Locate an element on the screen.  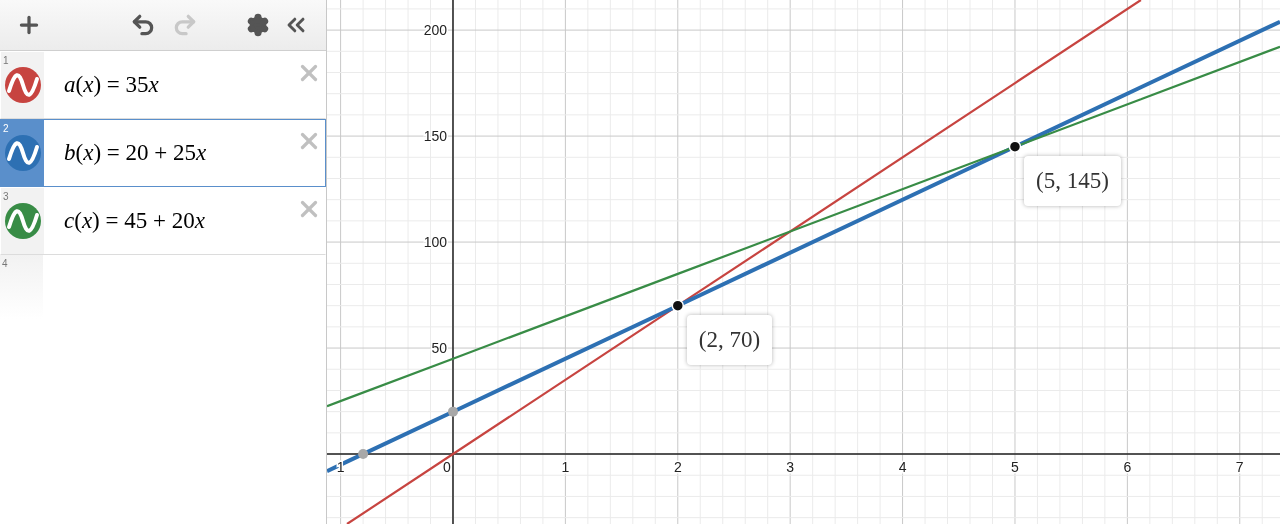
tick-label: 4 is located at coordinates (902, 467).